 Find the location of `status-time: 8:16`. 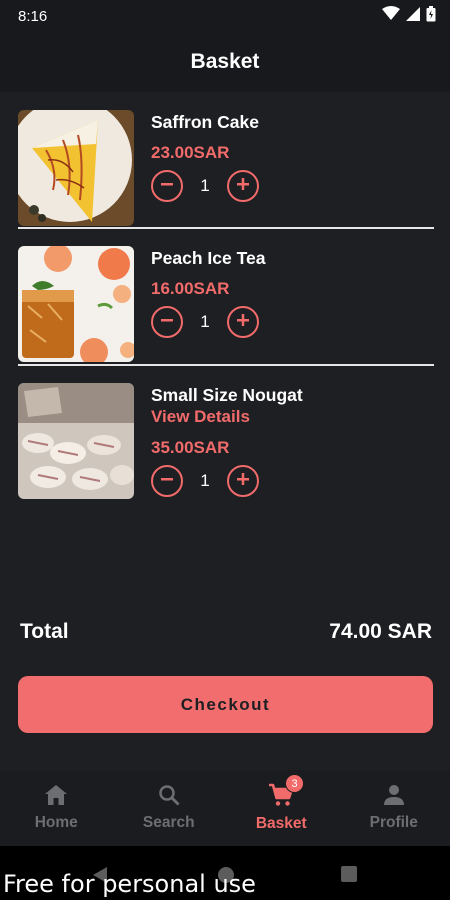

status-time: 8:16 is located at coordinates (33, 16).